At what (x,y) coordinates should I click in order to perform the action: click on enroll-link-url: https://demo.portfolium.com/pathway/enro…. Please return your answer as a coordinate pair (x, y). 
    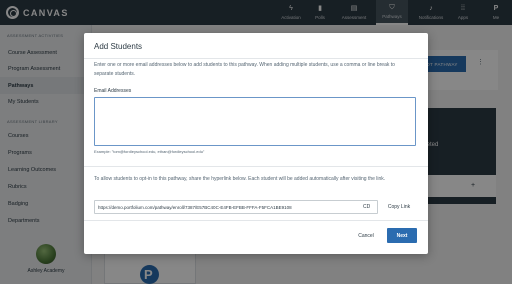
    Looking at the image, I should click on (195, 207).